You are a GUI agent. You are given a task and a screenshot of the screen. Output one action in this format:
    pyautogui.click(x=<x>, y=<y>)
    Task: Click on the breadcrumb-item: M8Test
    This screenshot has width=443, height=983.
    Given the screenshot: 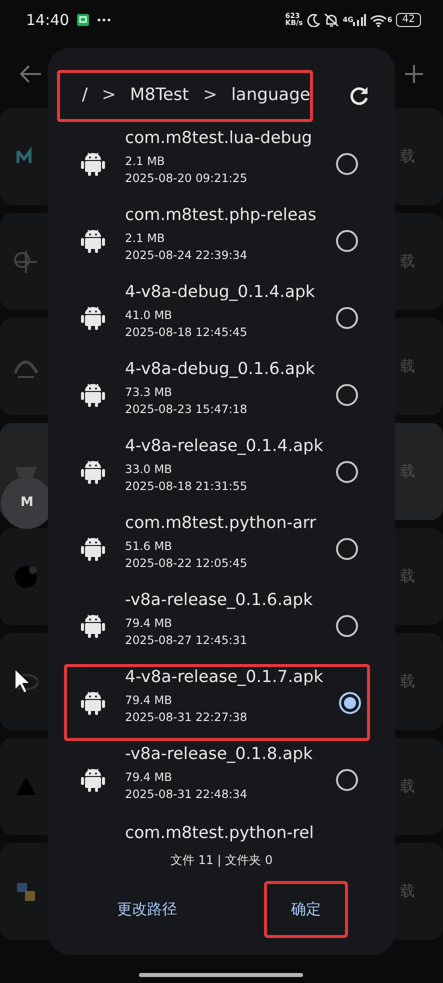 What is the action you would take?
    pyautogui.click(x=159, y=96)
    